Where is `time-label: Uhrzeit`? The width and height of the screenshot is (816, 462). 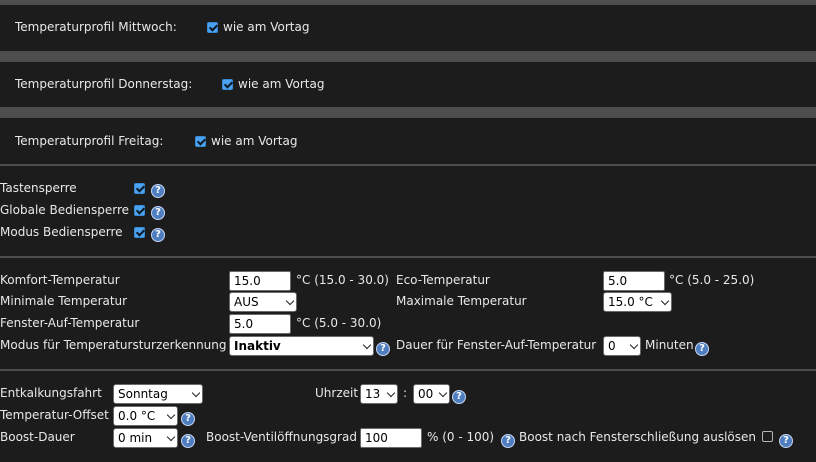
time-label: Uhrzeit is located at coordinates (337, 393).